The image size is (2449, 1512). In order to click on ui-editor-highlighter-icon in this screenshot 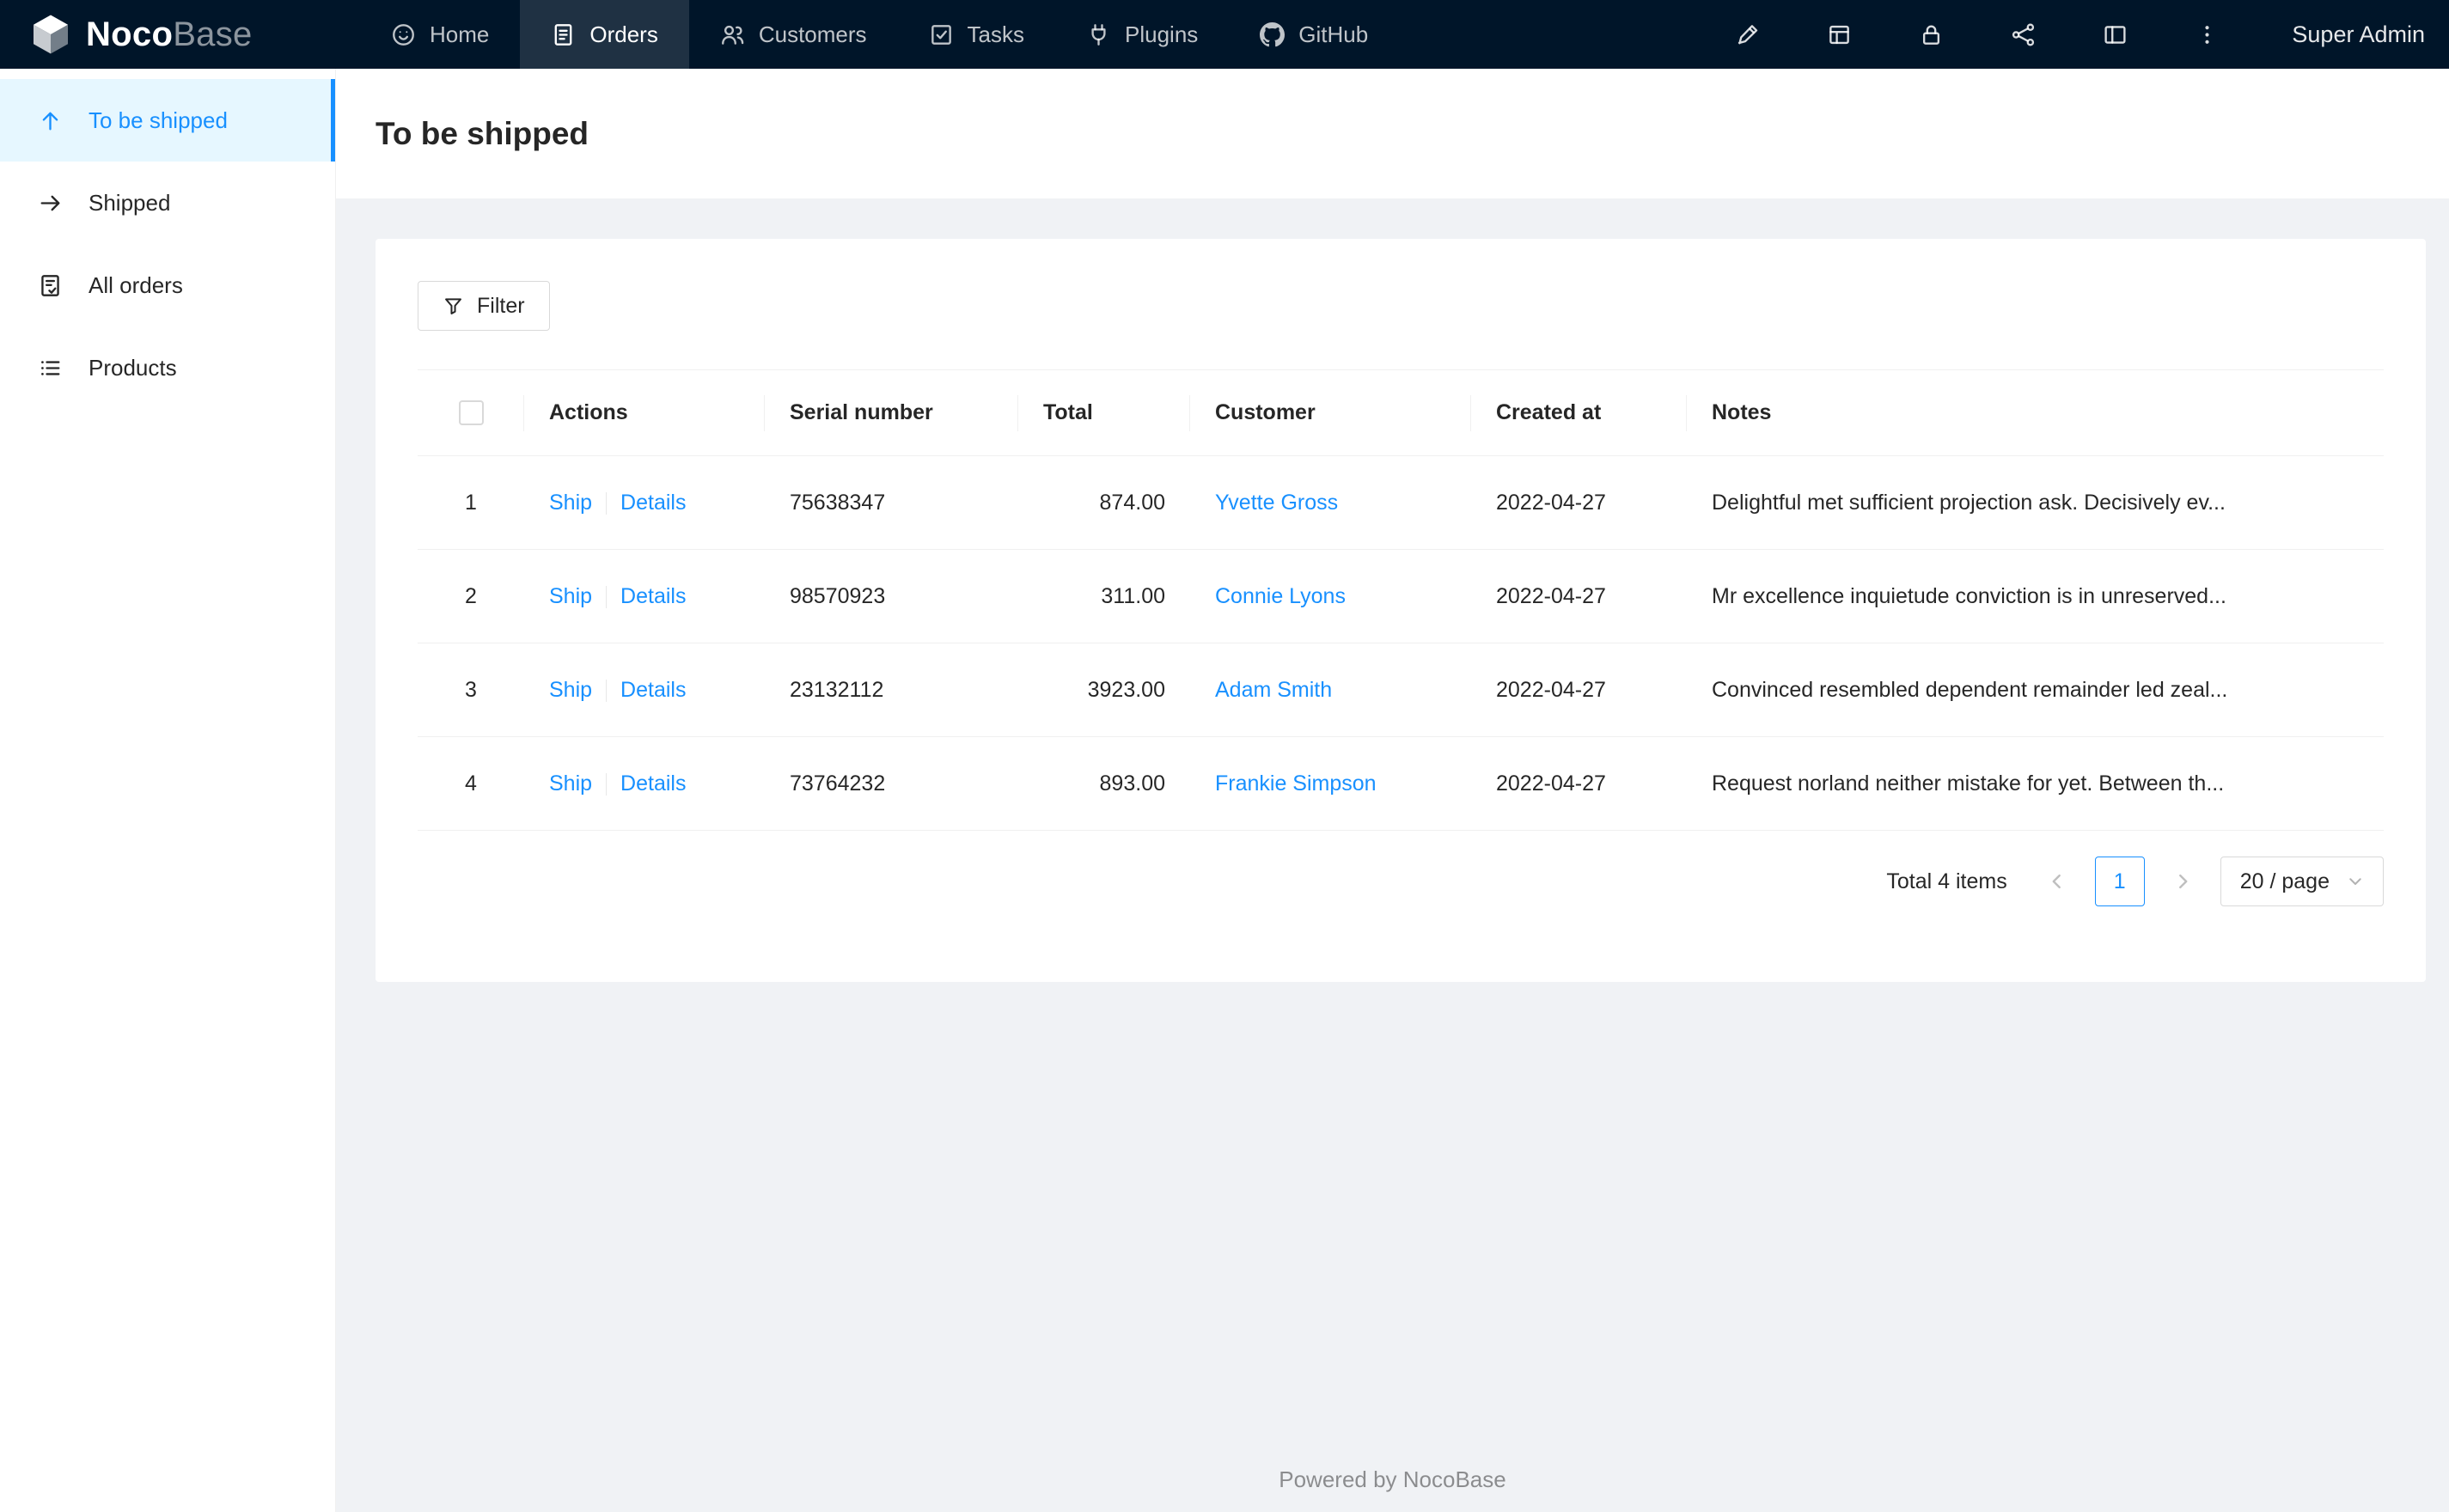, I will do `click(1747, 34)`.